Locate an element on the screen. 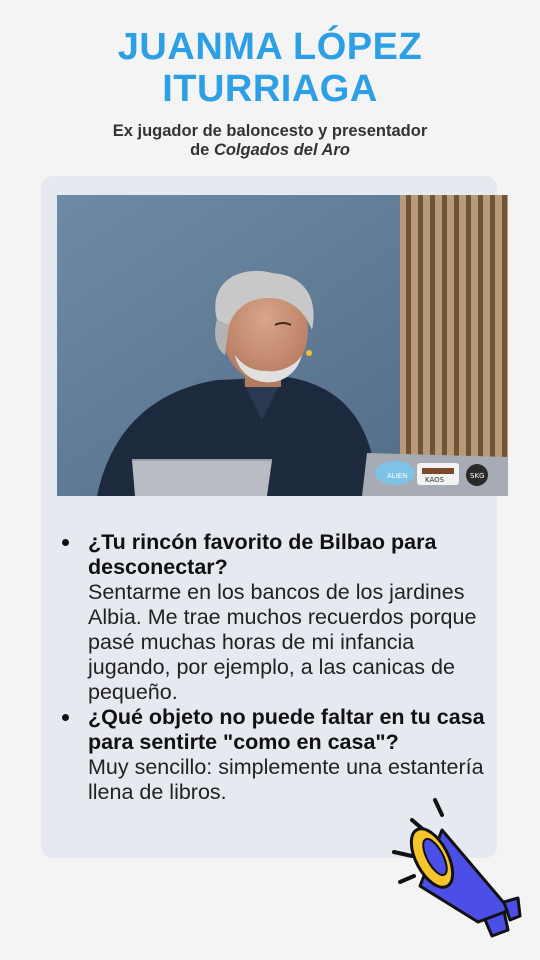  show-name: Colgados del Aro is located at coordinates (281, 150).